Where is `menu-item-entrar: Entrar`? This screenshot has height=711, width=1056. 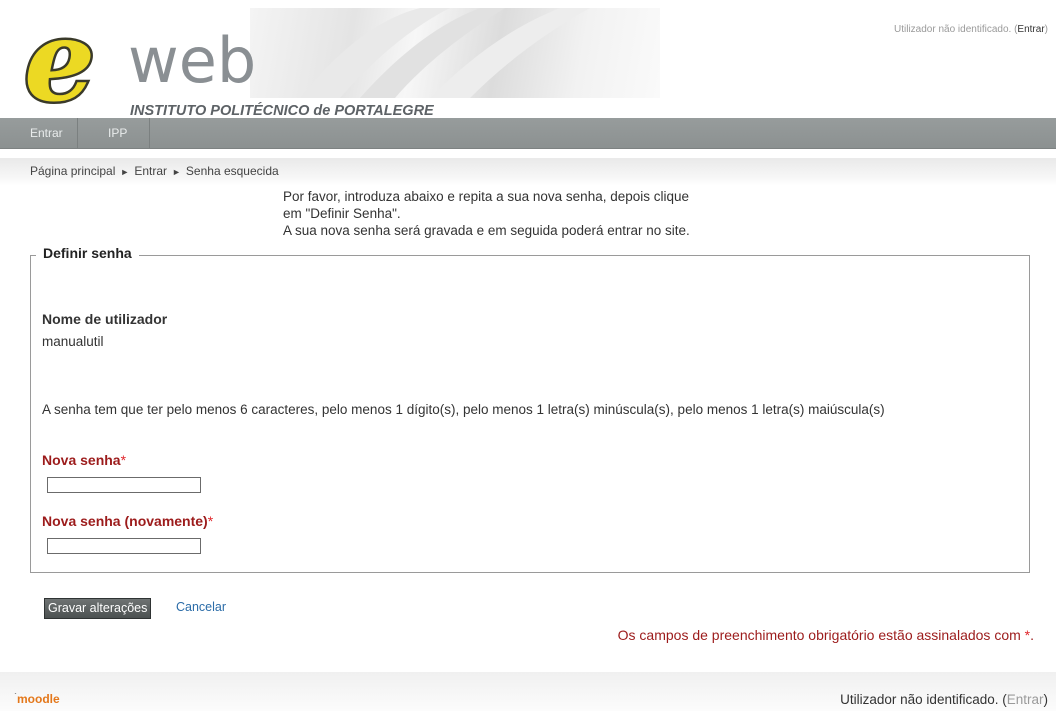
menu-item-entrar: Entrar is located at coordinates (48, 133).